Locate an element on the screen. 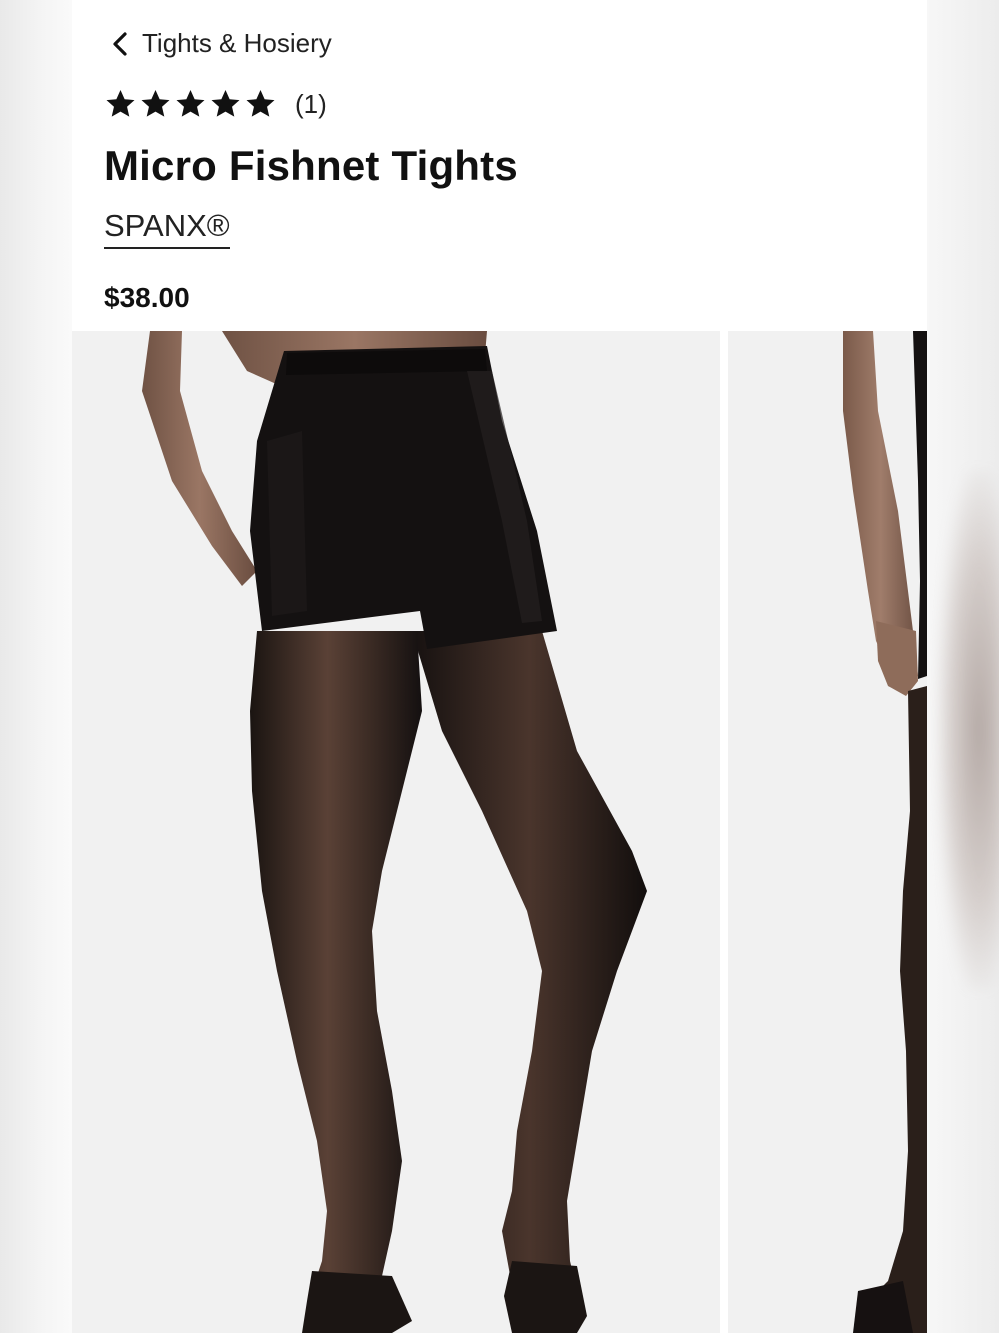 The width and height of the screenshot is (999, 1333). breadcrumb-back-link: Tights & Hosiery is located at coordinates (222, 43).